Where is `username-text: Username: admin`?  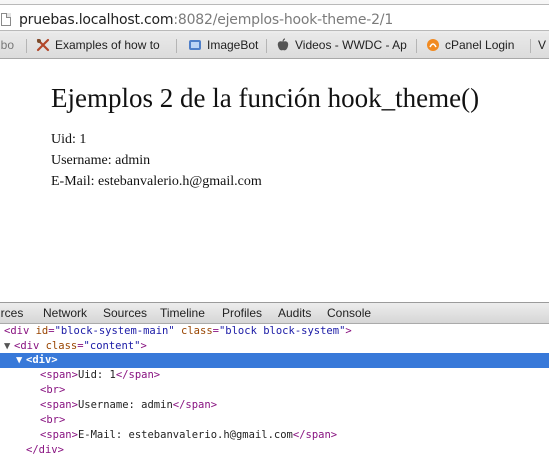
username-text: Username: admin is located at coordinates (101, 160).